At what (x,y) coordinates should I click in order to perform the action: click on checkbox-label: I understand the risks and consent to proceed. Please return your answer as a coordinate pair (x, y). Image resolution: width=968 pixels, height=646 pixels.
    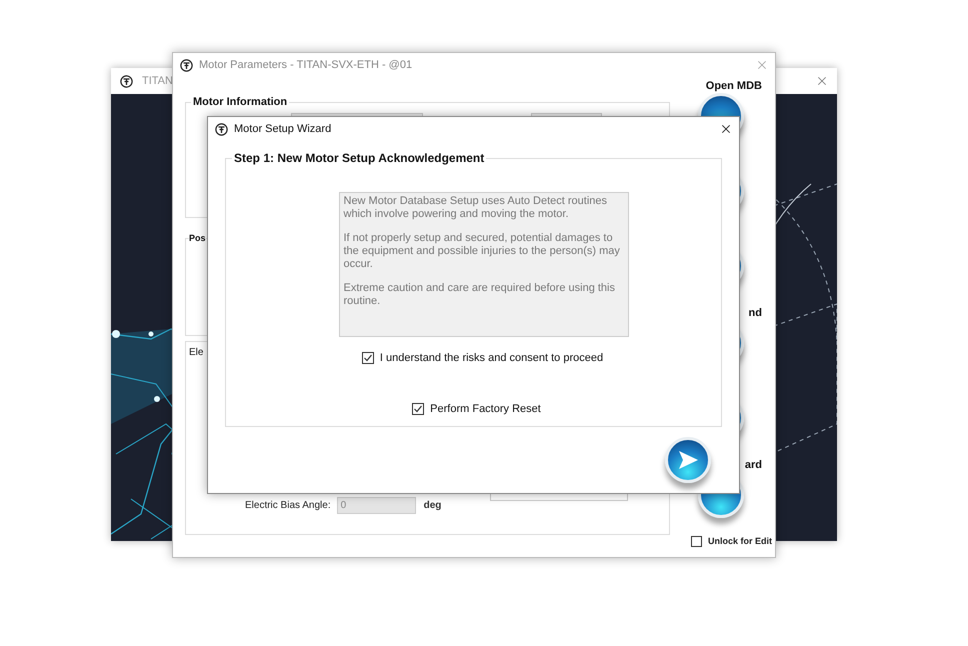
    Looking at the image, I should click on (492, 358).